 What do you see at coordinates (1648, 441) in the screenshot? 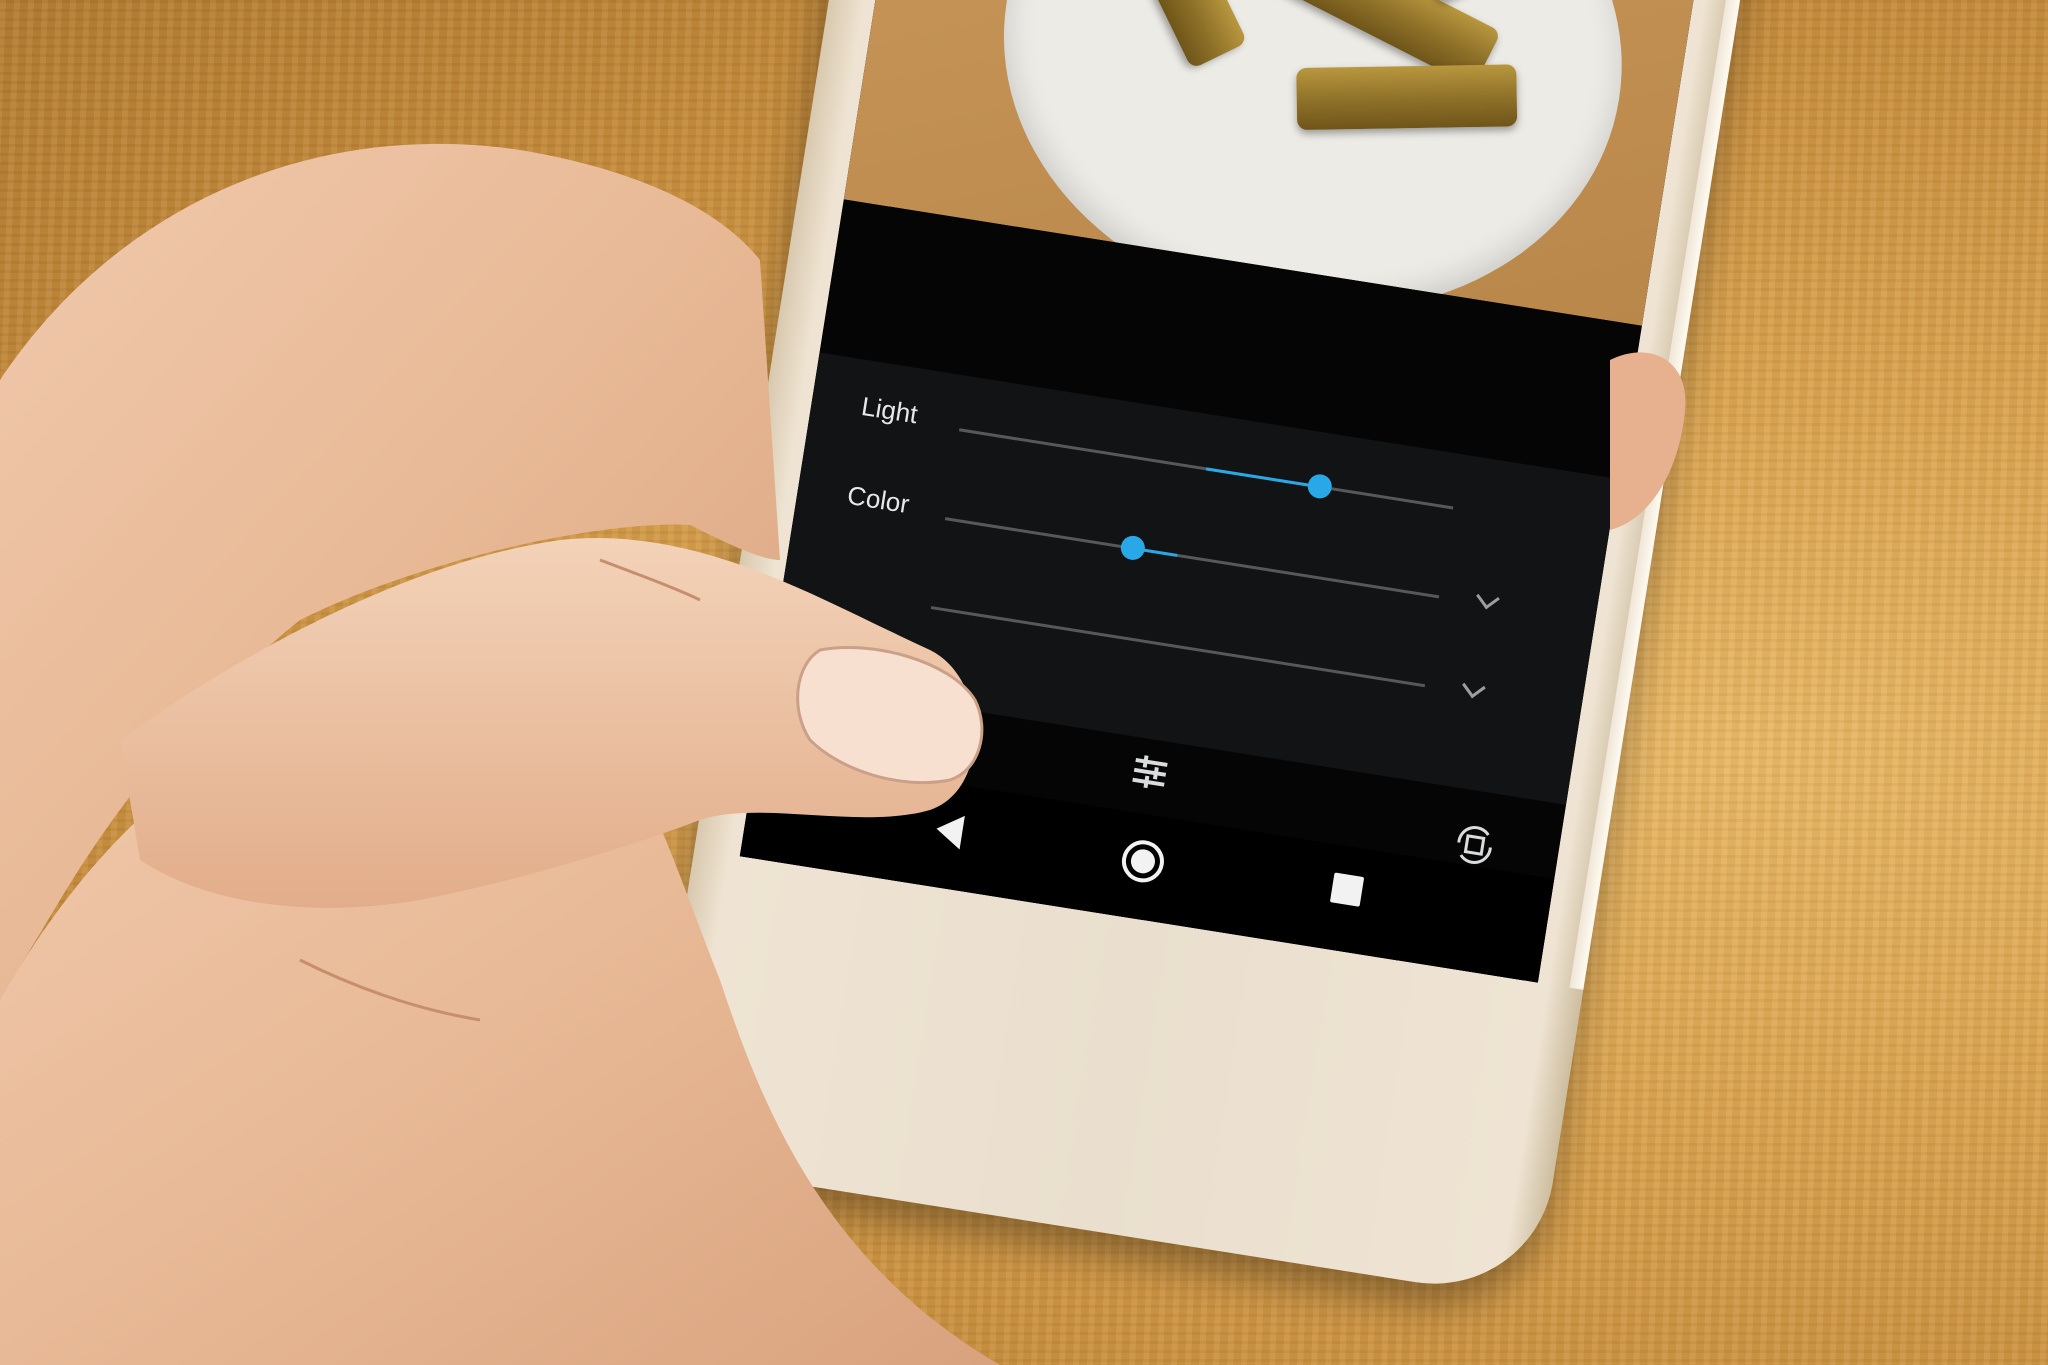
I see `finger-tip-right` at bounding box center [1648, 441].